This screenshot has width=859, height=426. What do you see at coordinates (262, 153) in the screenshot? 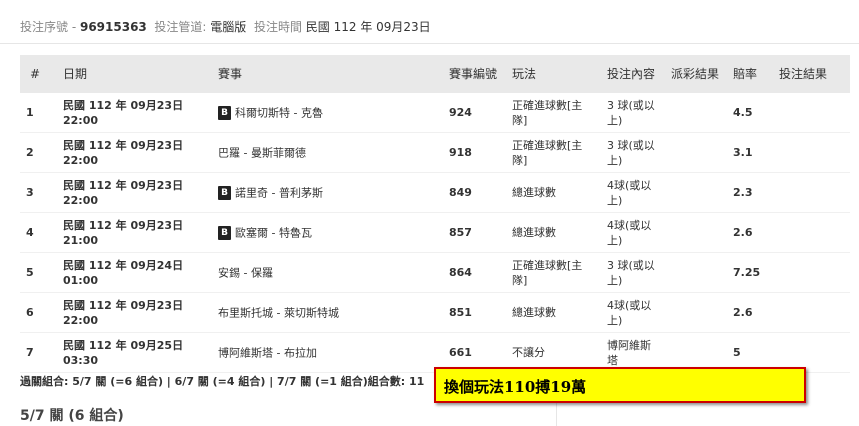
I see `row-match-name: 巴羅 - 曼斯菲爾德` at bounding box center [262, 153].